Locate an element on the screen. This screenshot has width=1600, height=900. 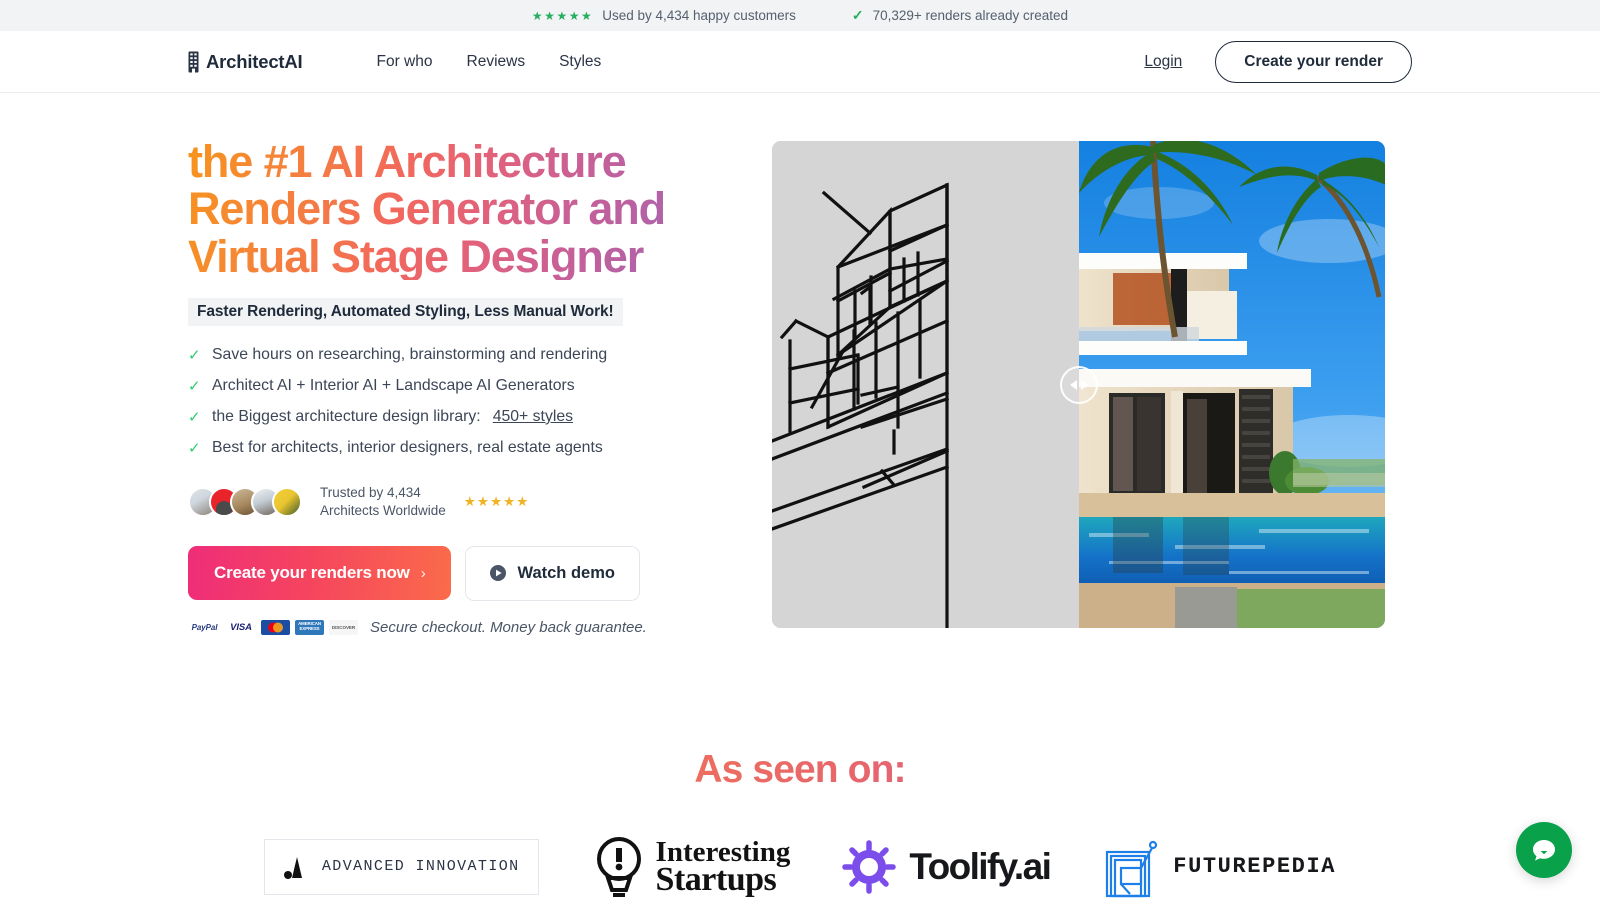
trust-line-1: Trusted by 4,434 is located at coordinates (370, 492).